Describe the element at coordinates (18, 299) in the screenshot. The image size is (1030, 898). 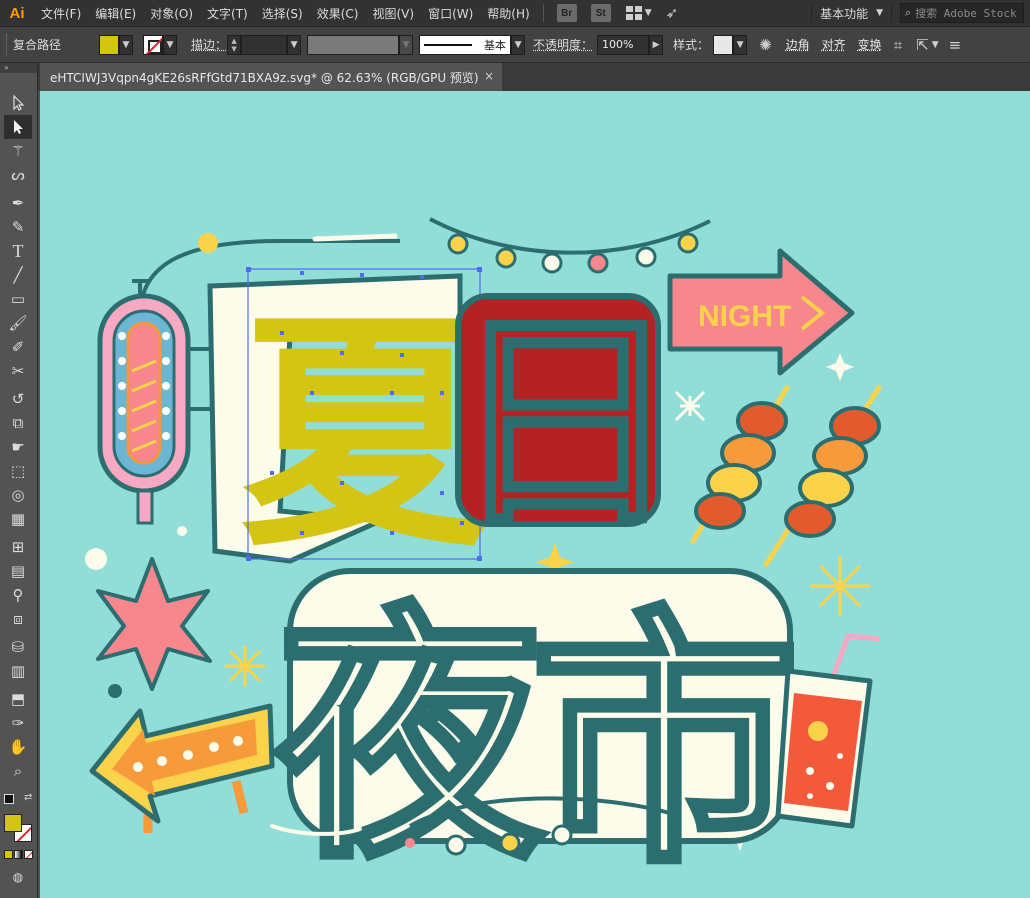
I see `rectangle-tool-icon: ▭` at that location.